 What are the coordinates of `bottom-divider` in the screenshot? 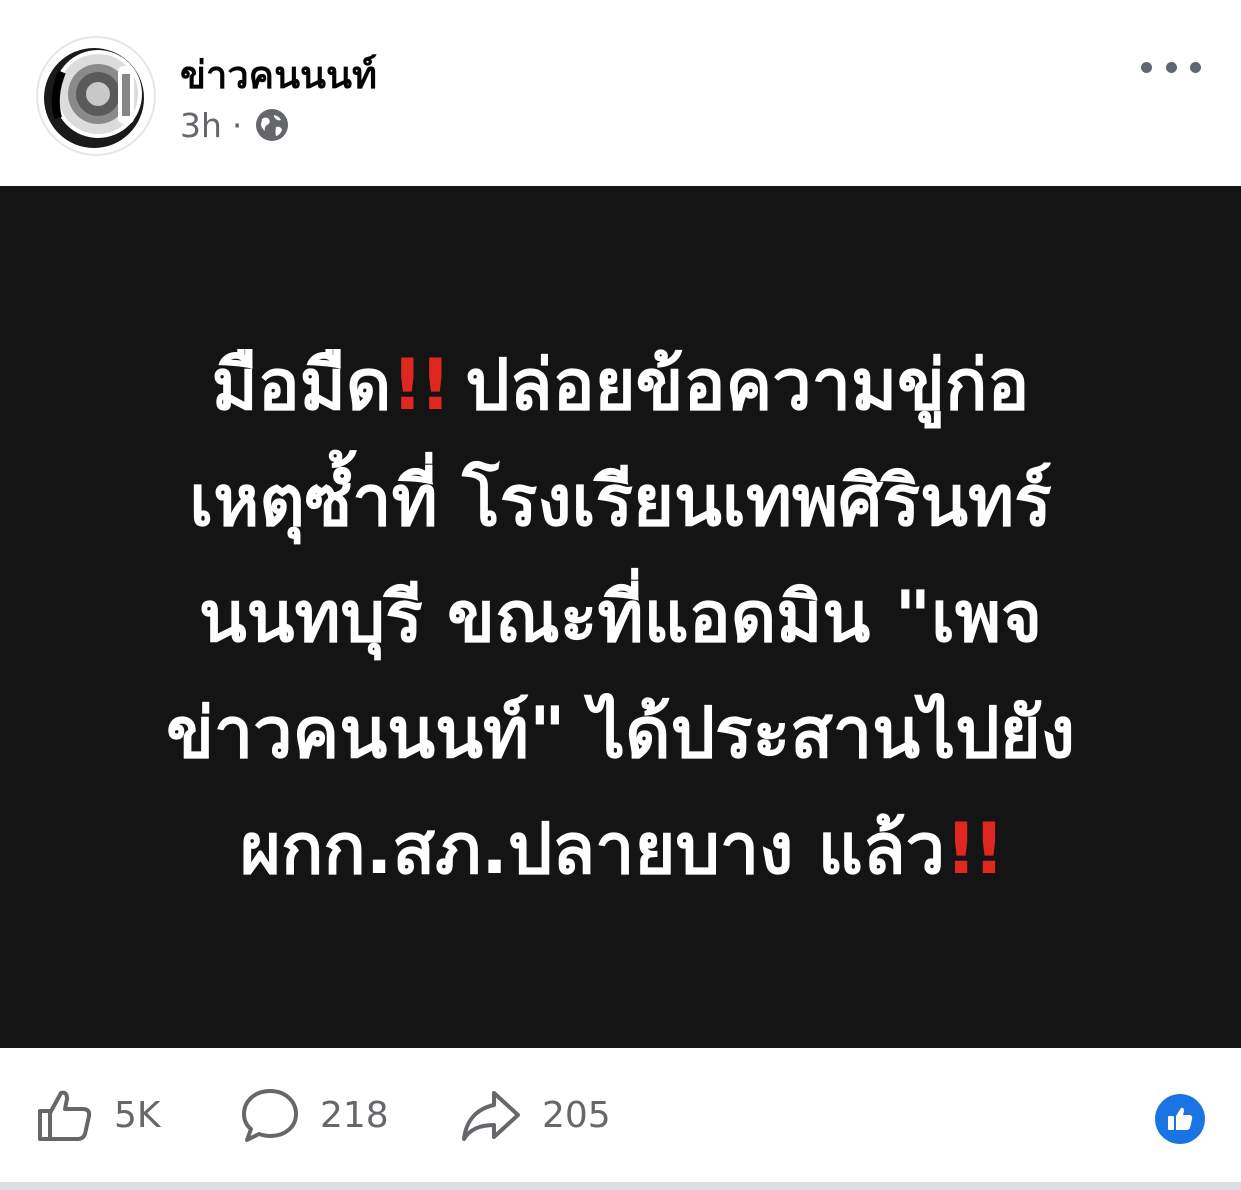 It's located at (620, 1186).